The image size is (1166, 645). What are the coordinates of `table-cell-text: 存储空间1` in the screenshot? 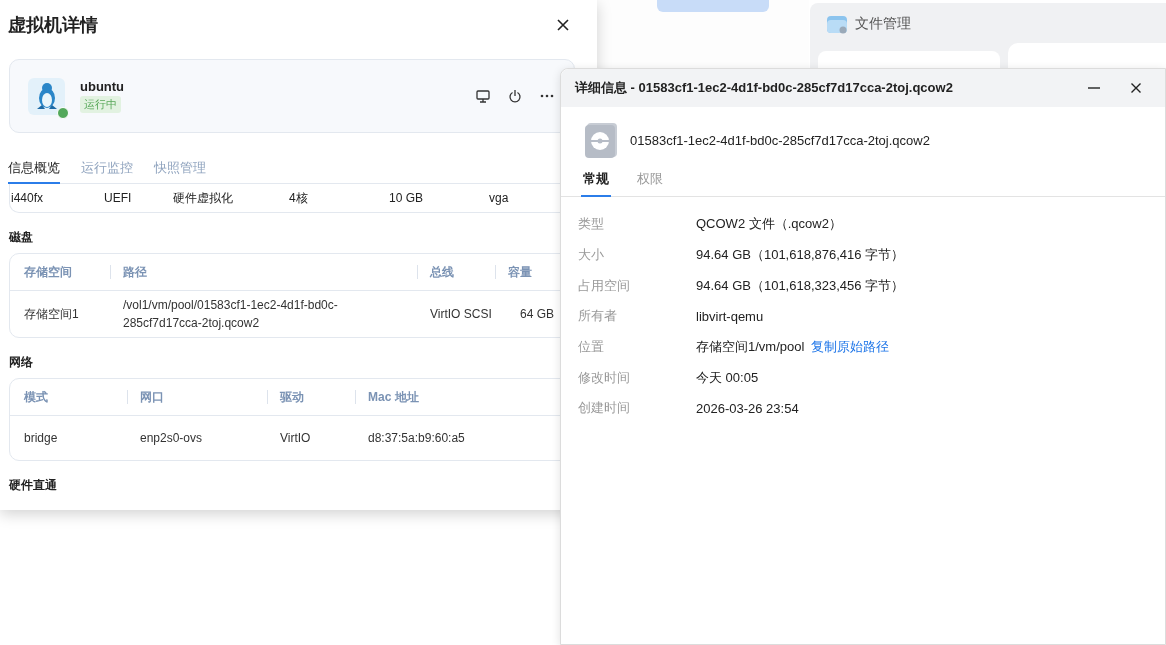 It's located at (51, 314).